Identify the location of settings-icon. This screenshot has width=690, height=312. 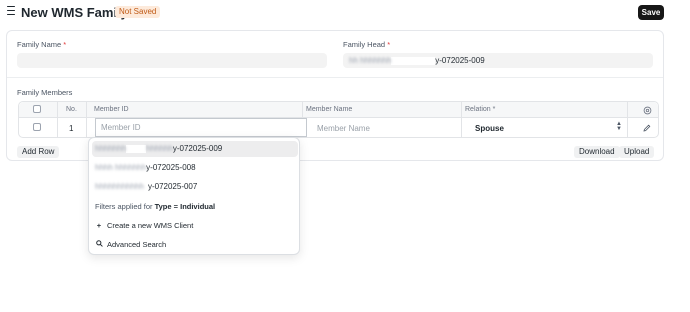
(647, 110).